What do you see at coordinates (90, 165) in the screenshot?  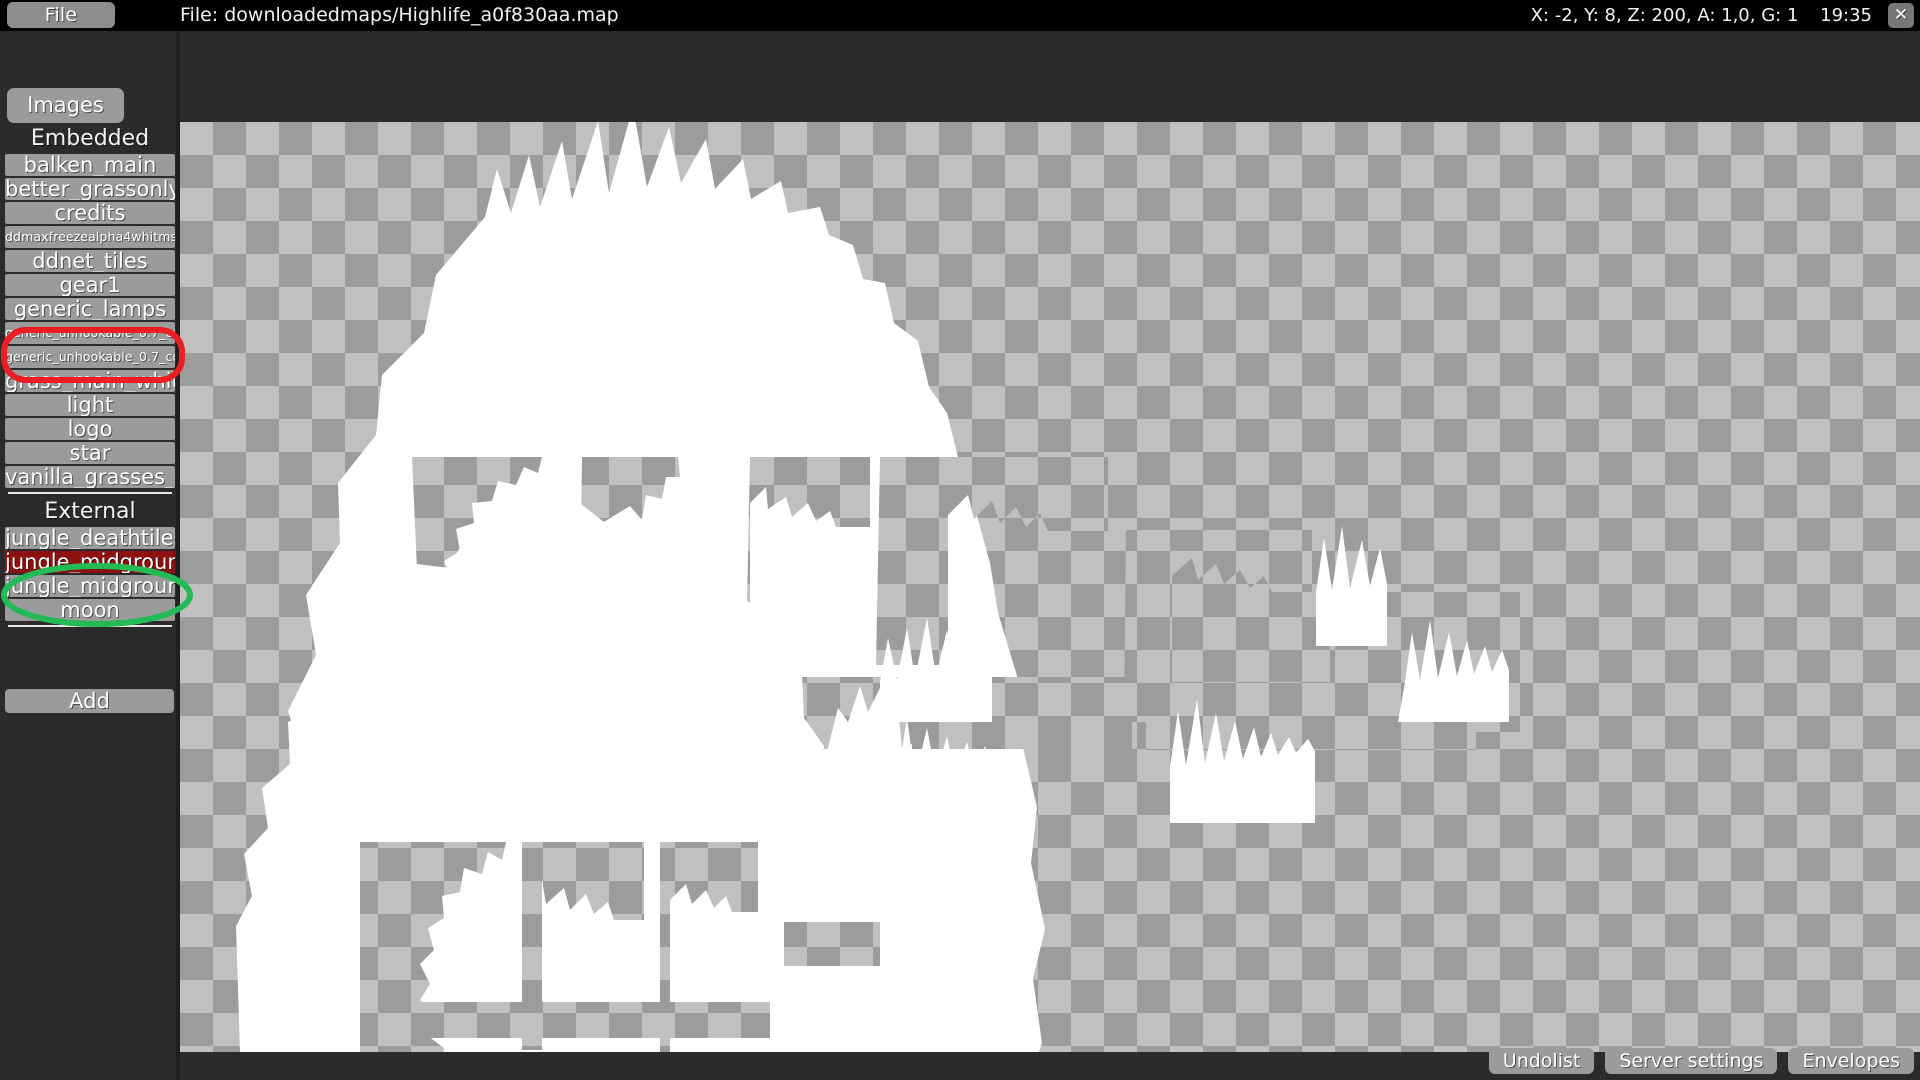 I see `image-list-item: balken_main` at bounding box center [90, 165].